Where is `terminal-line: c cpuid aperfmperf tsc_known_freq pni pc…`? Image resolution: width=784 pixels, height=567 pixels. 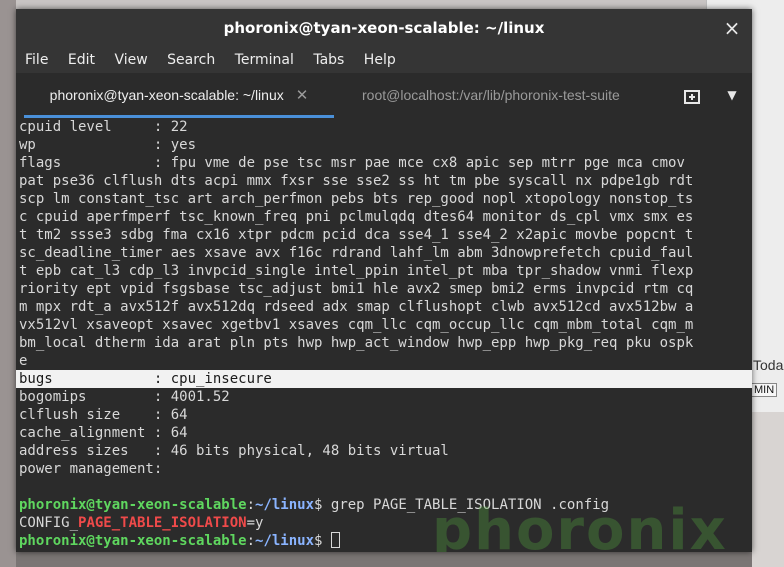
terminal-line: c cpuid aperfmperf tsc_known_freq pni pc… is located at coordinates (356, 217).